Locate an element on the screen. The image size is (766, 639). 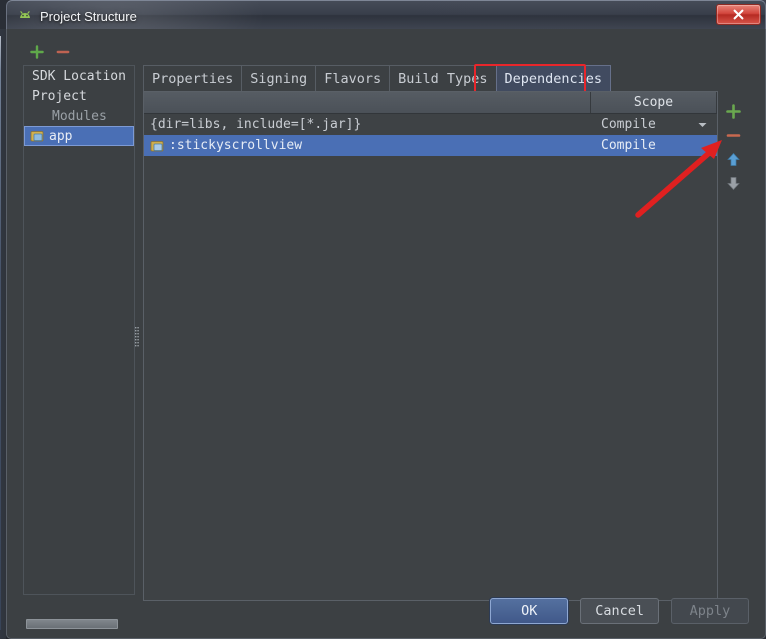
tab-label: Dependencies is located at coordinates (553, 78).